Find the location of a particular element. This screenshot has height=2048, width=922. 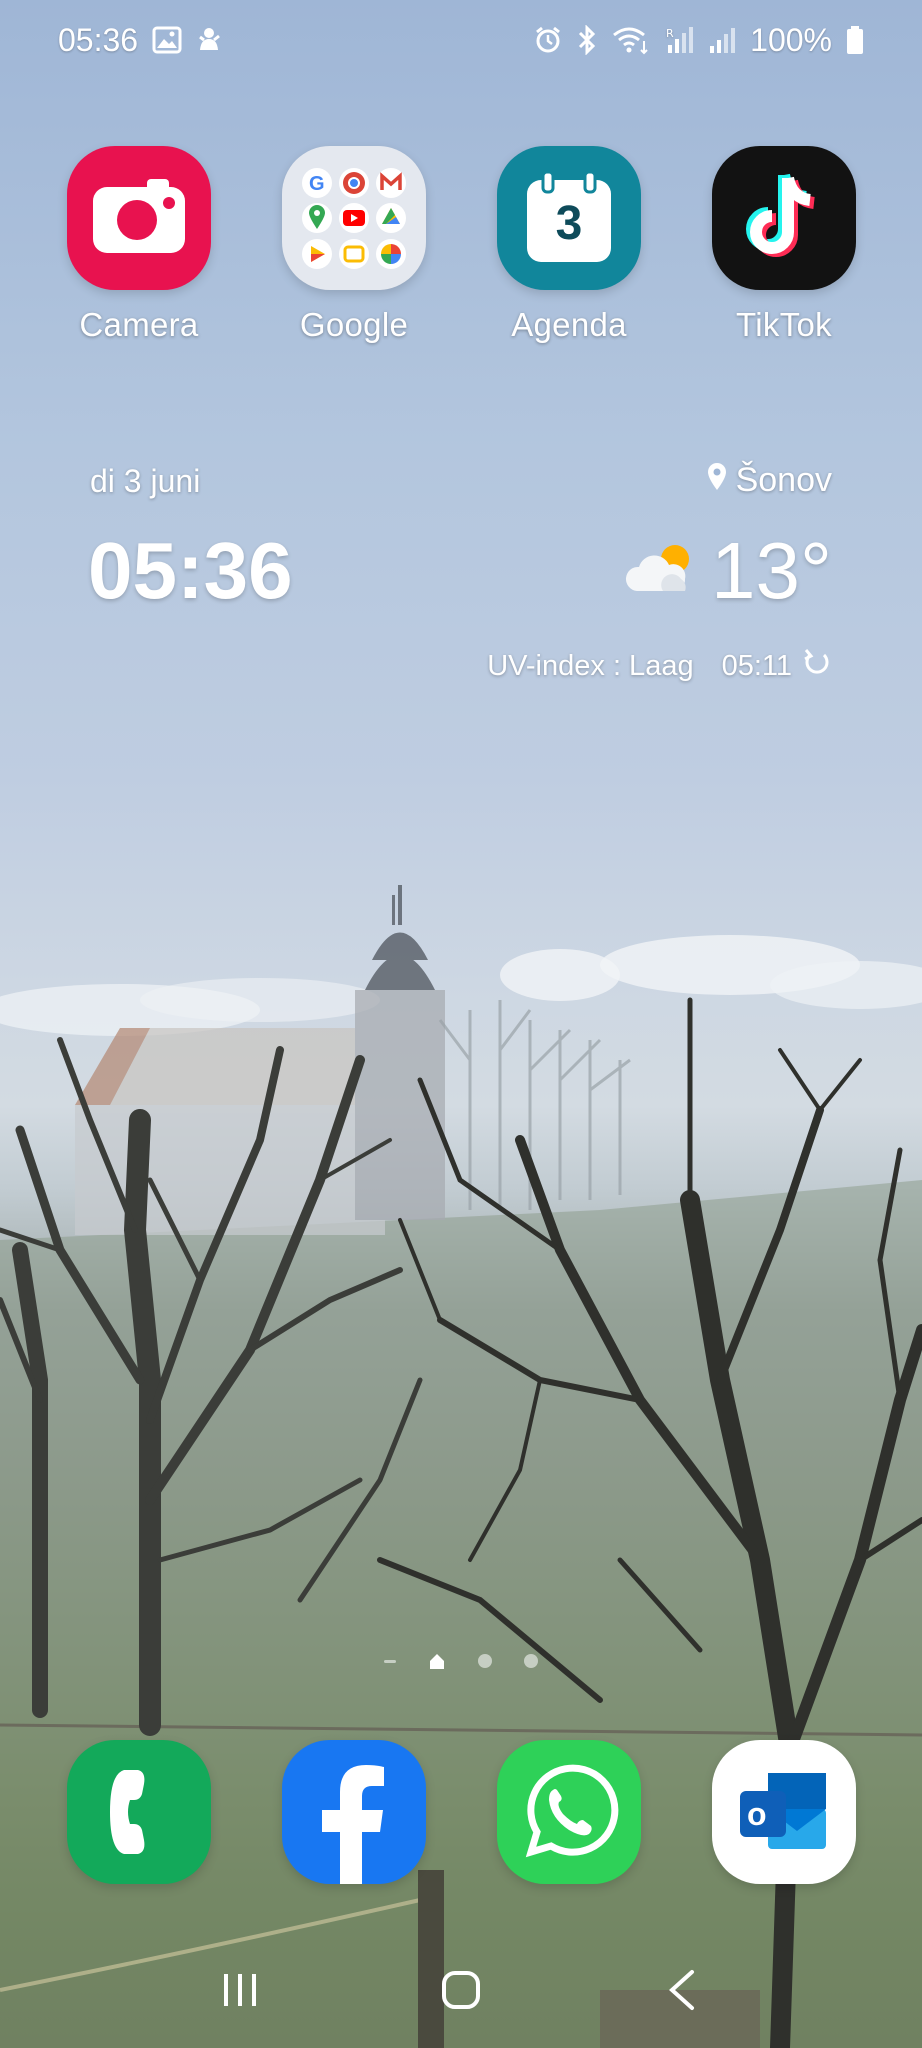

alarm-icon is located at coordinates (548, 40).